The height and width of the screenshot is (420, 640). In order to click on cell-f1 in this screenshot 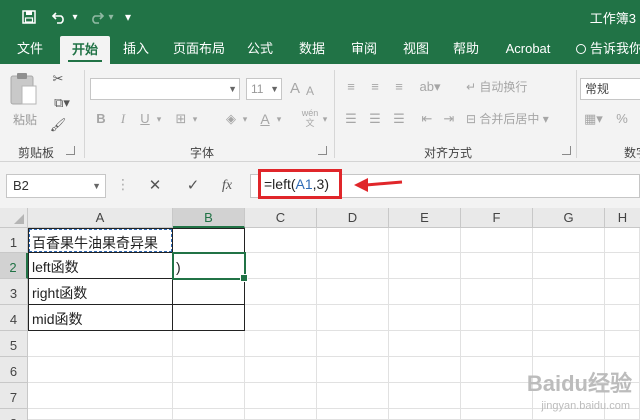, I will do `click(497, 240)`.